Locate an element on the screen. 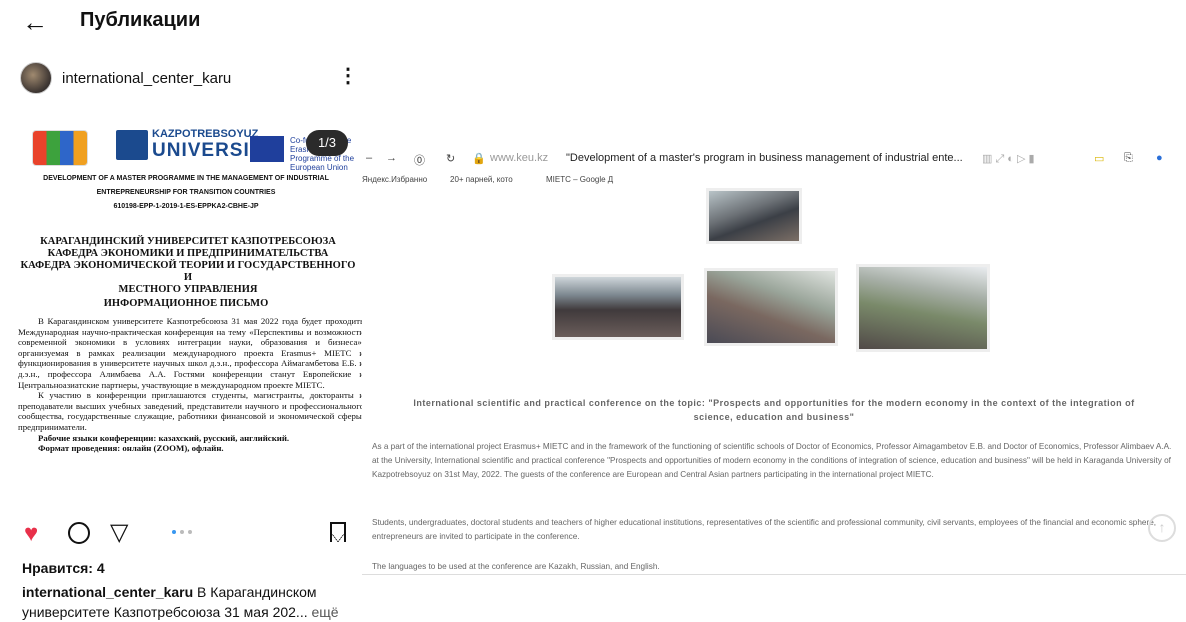 Image resolution: width=1186 pixels, height=622 pixels. profile-icon: ● is located at coordinates (1159, 158).